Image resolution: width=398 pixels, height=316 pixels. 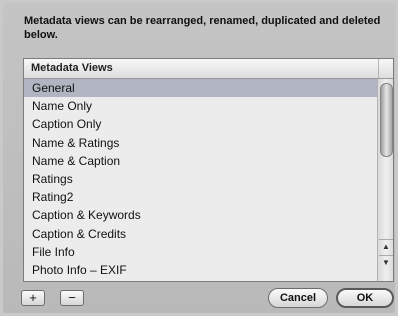 What do you see at coordinates (200, 215) in the screenshot?
I see `list-item: Caption & Keywords` at bounding box center [200, 215].